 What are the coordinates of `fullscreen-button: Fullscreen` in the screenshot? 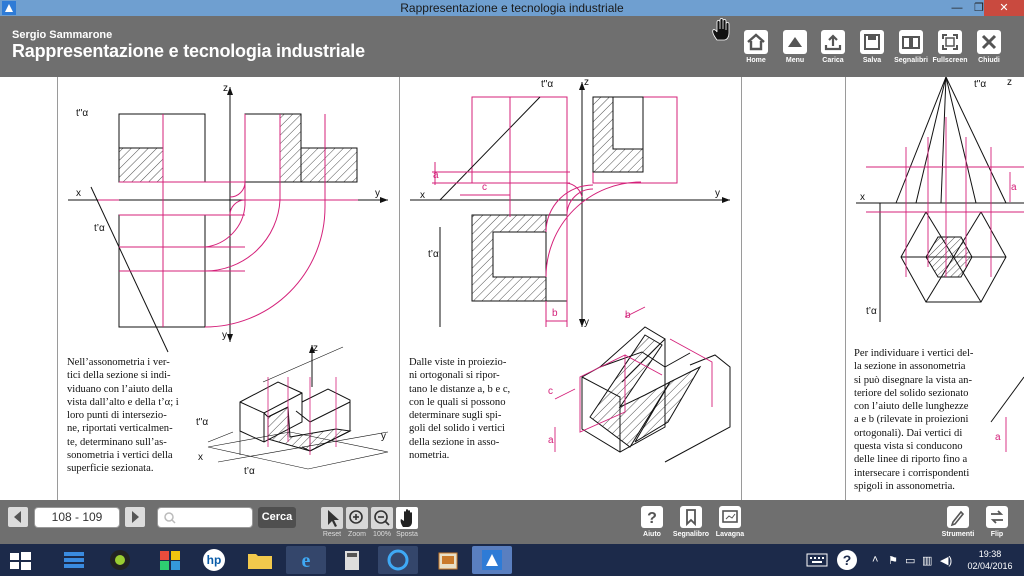 It's located at (950, 54).